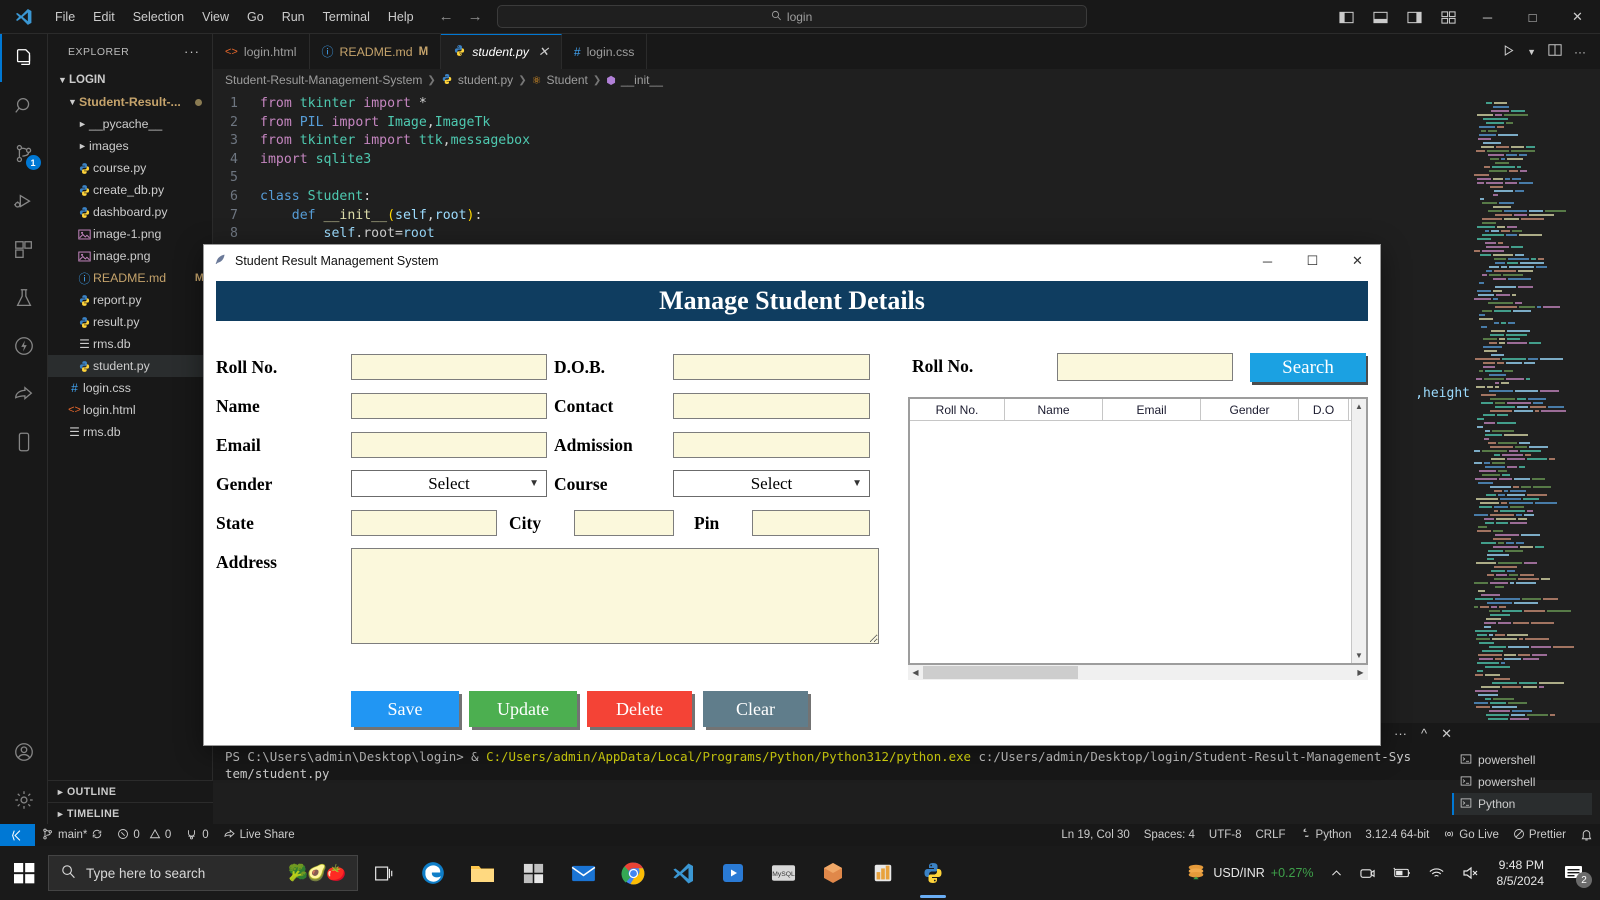 This screenshot has height=900, width=1600. I want to click on status-branch: main*, so click(72, 835).